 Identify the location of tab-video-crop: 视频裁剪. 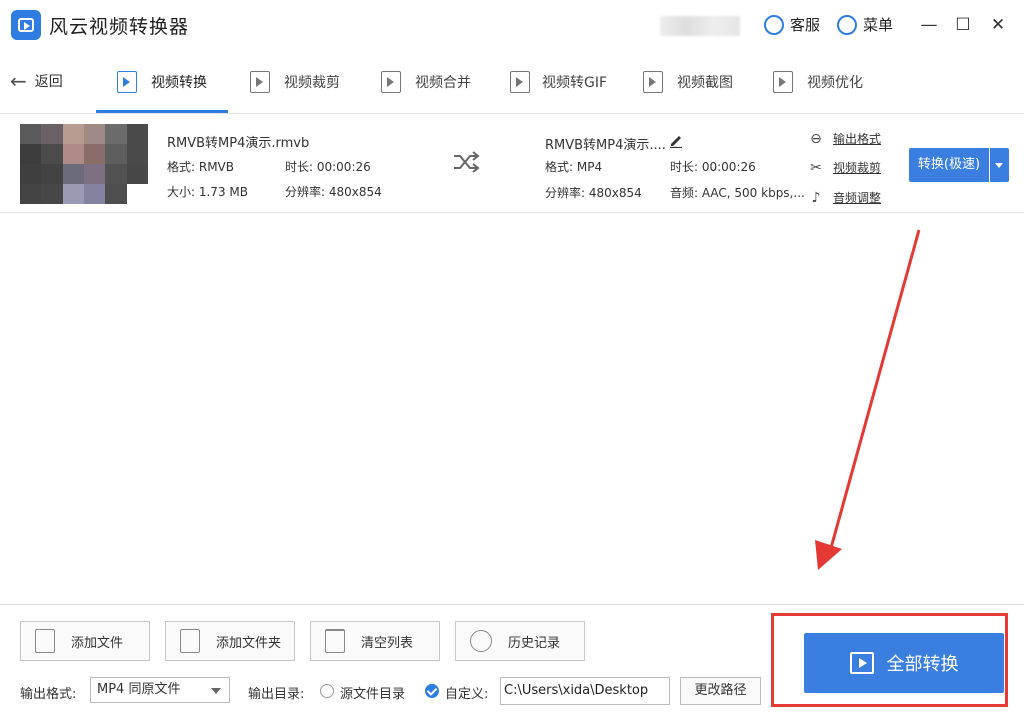
(295, 82).